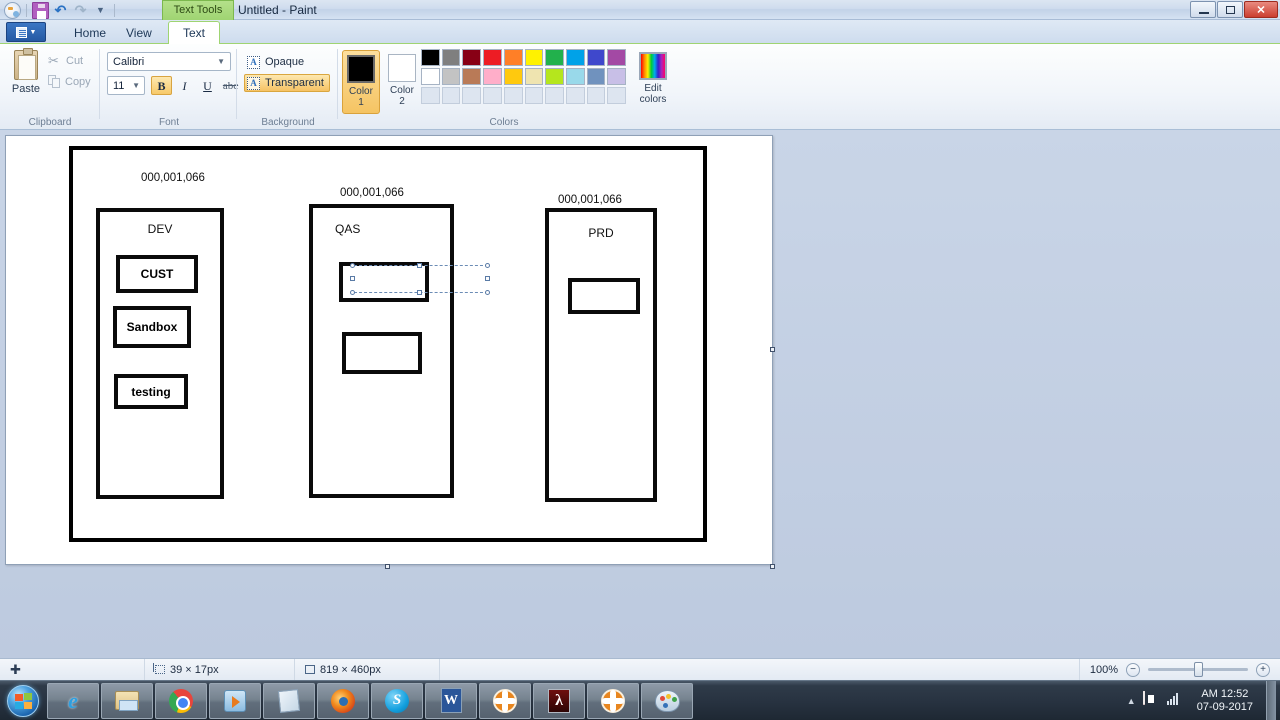 This screenshot has width=1280, height=720. What do you see at coordinates (184, 85) in the screenshot?
I see `italic-button: I` at bounding box center [184, 85].